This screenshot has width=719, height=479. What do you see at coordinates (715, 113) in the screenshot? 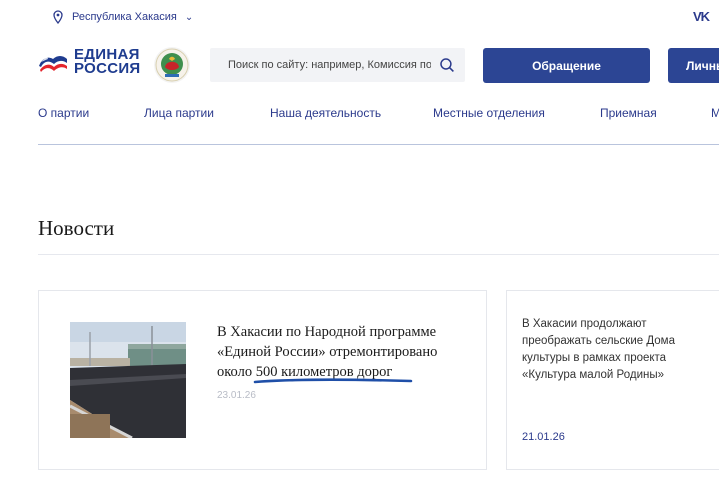
I see `nav-item-more: М` at bounding box center [715, 113].